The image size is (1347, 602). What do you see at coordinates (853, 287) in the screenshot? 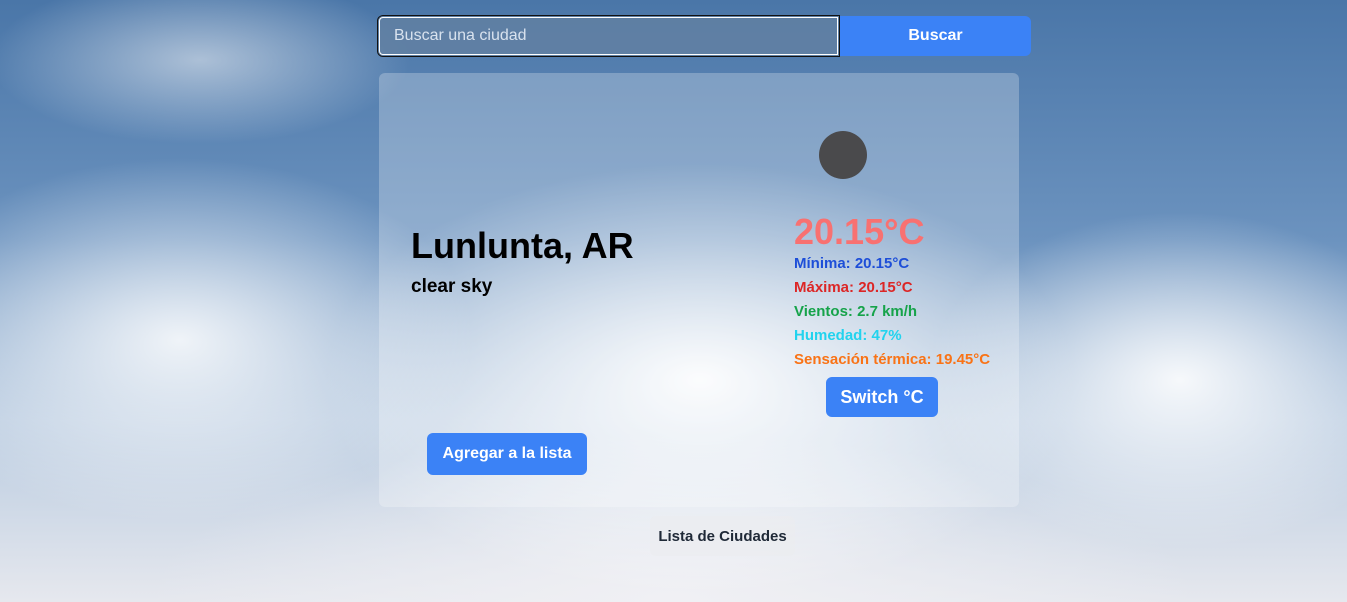
I see `max-temperature: Máxima: 20.15°C` at bounding box center [853, 287].